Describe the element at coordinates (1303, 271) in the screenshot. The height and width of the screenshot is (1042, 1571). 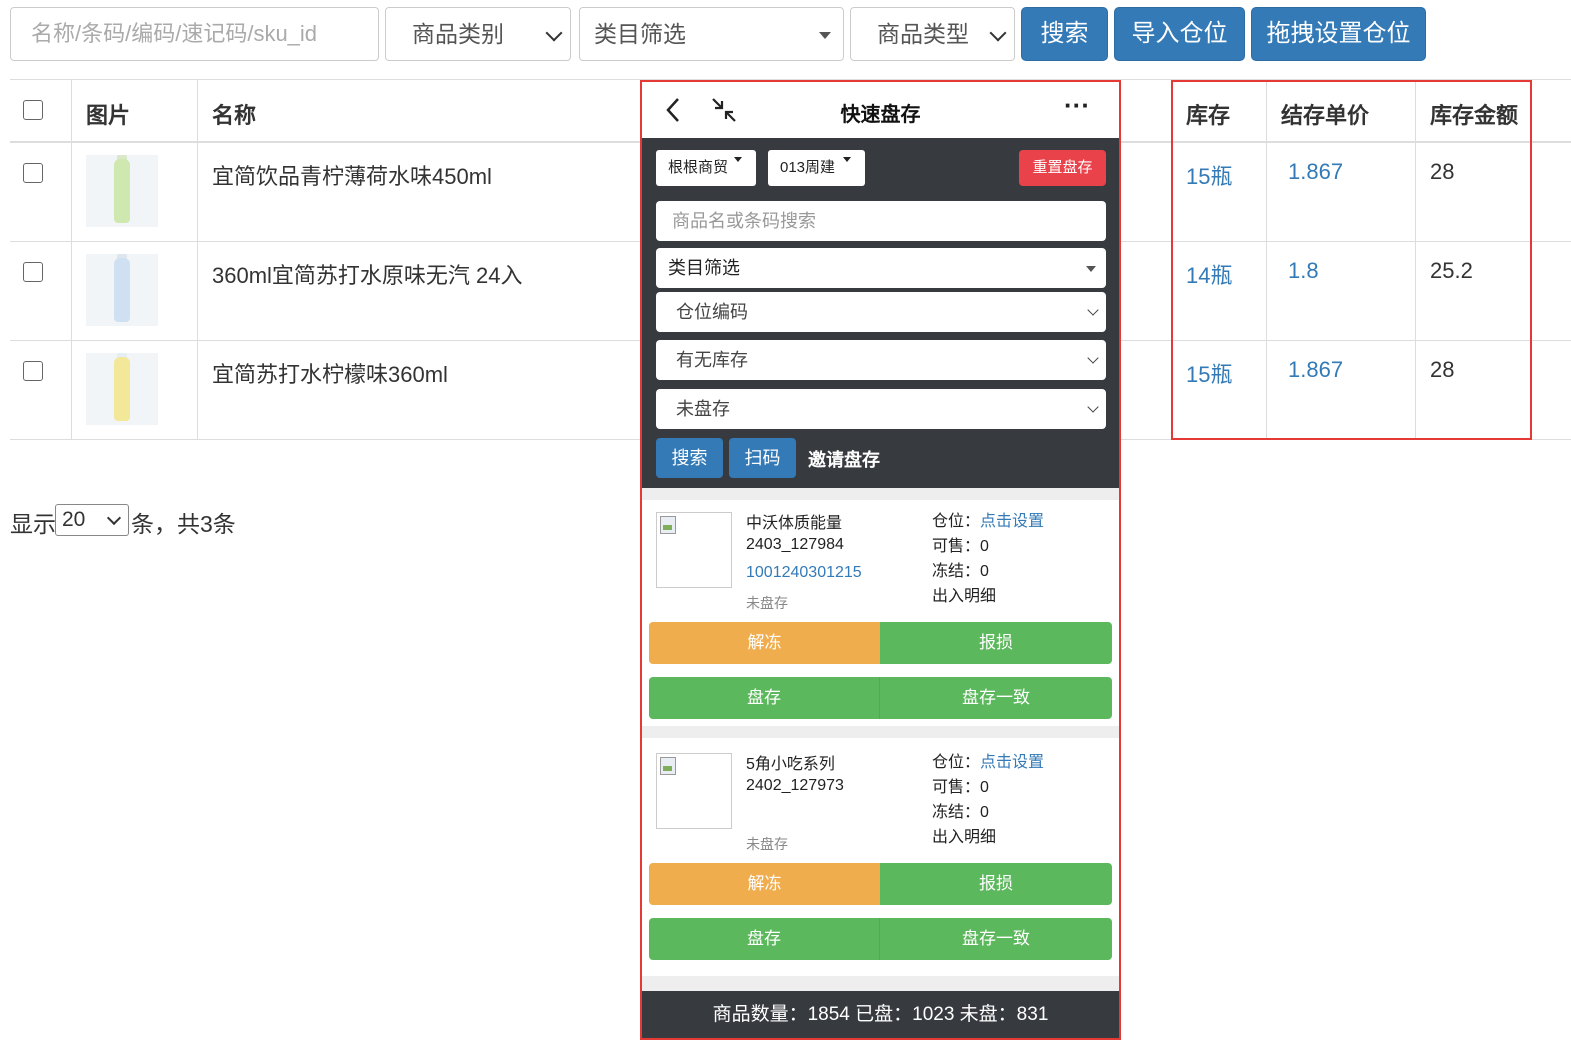
I see `unit-price-value: 1.8` at that location.